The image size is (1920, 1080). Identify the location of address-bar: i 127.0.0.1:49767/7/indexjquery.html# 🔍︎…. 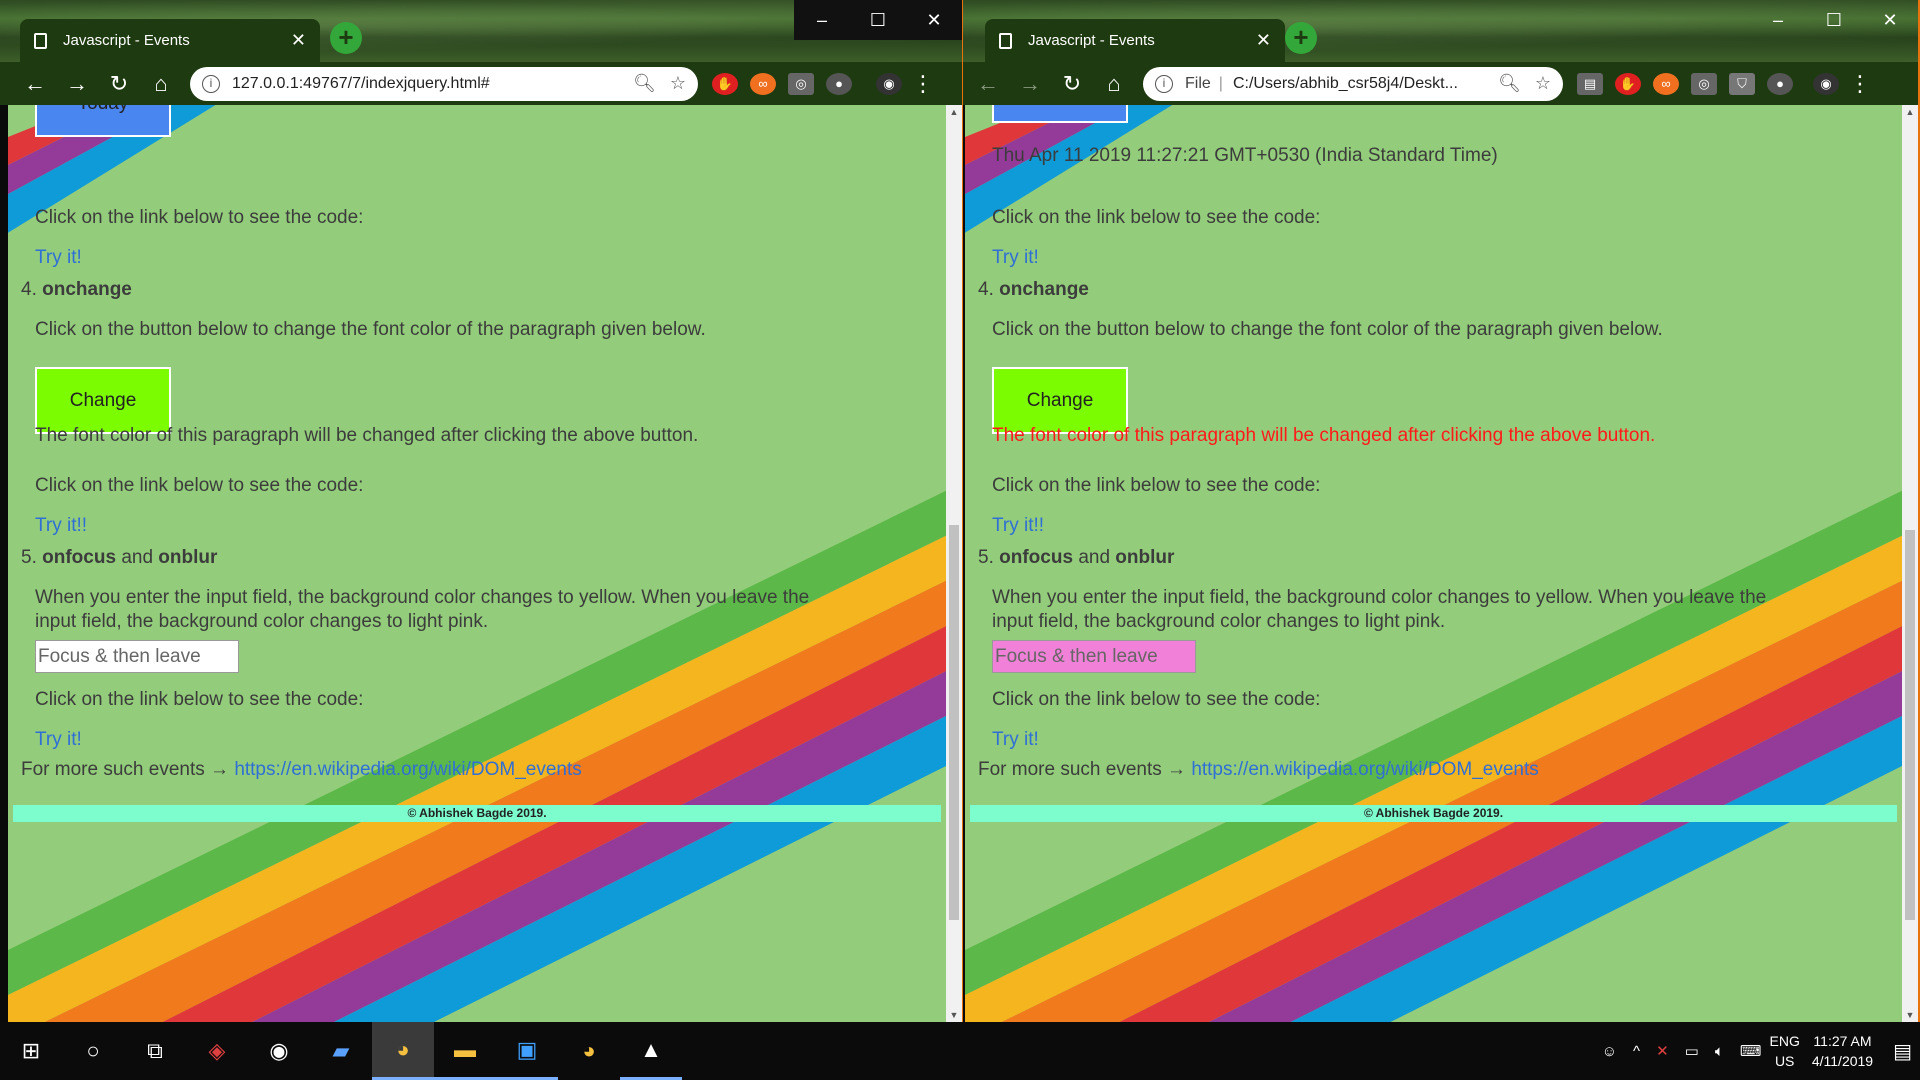
(444, 83).